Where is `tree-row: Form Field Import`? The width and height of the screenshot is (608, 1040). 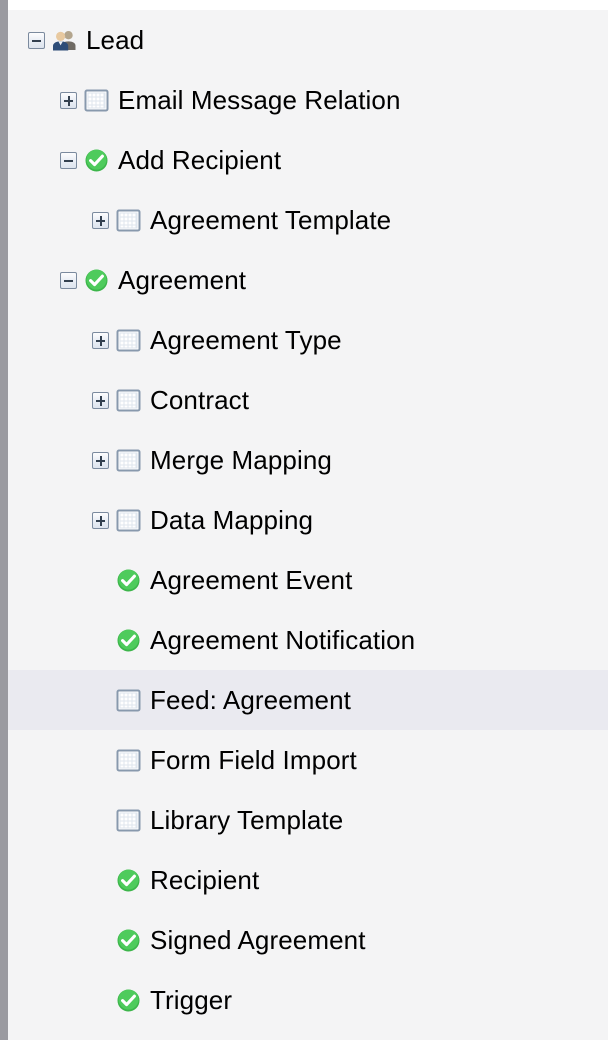 tree-row: Form Field Import is located at coordinates (308, 760).